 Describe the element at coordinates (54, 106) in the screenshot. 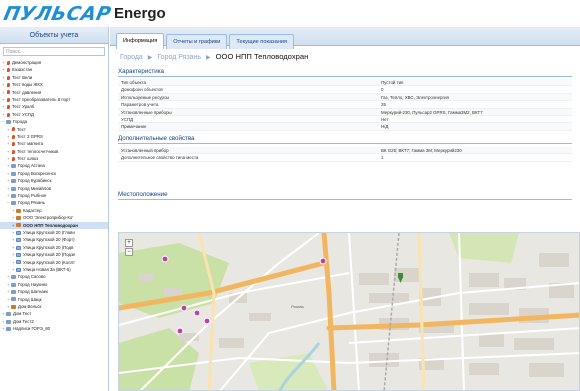

I see `tree-item: + Тест Уралб` at that location.